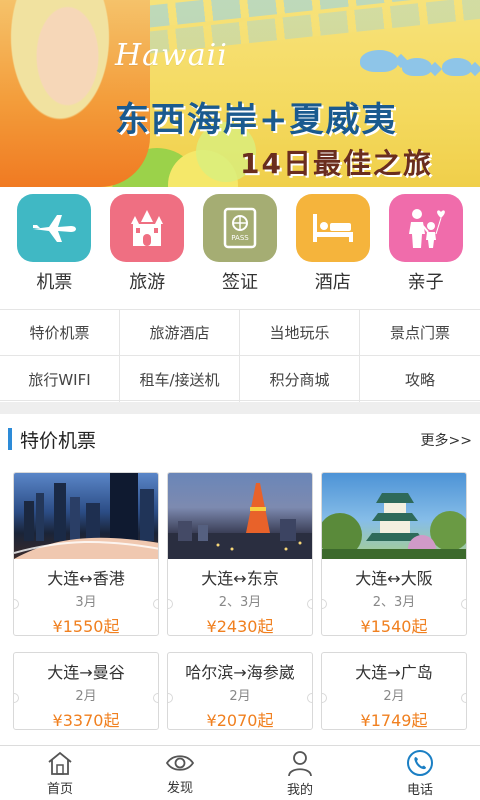 This screenshot has height=800, width=480. I want to click on flight-card: 大连↔东京 2、3月 ¥2430起, so click(240, 554).